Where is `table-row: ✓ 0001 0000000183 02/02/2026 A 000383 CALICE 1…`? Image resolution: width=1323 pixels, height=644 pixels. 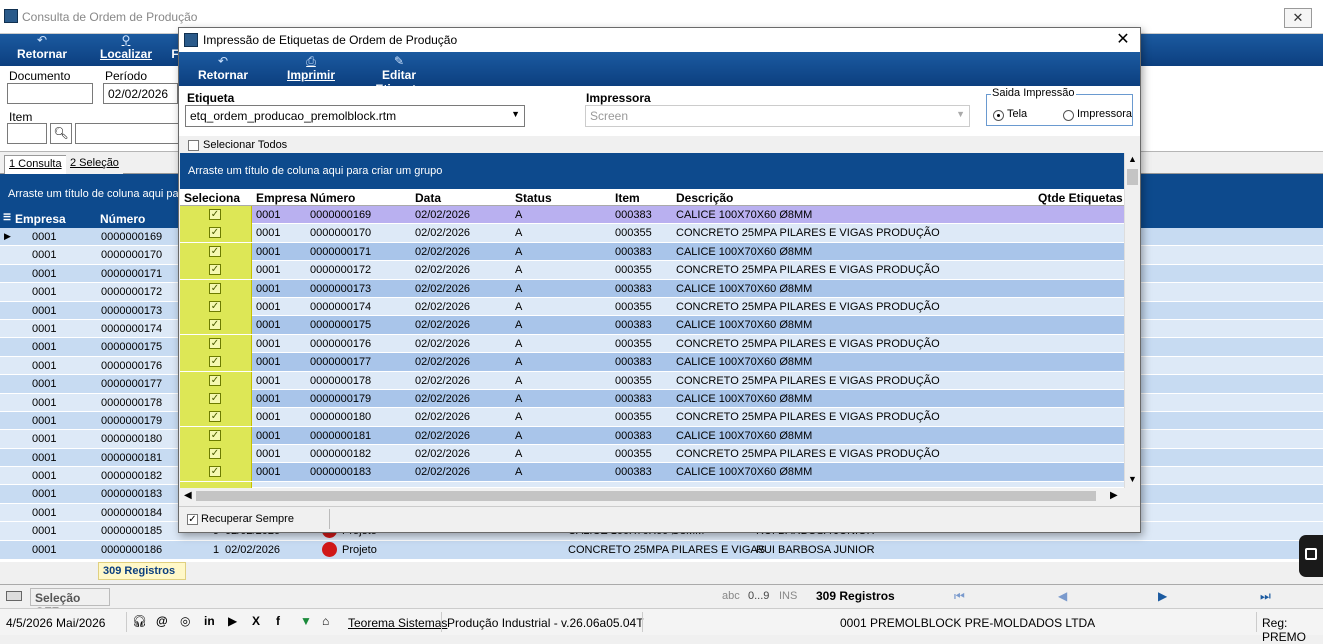
table-row: ✓ 0001 0000000183 02/02/2026 A 000383 CALICE 1… is located at coordinates (652, 472).